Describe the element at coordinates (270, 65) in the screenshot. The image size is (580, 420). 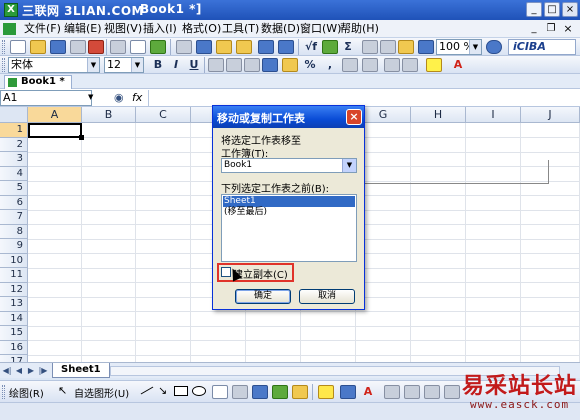
I see `merge-center-icon` at that location.